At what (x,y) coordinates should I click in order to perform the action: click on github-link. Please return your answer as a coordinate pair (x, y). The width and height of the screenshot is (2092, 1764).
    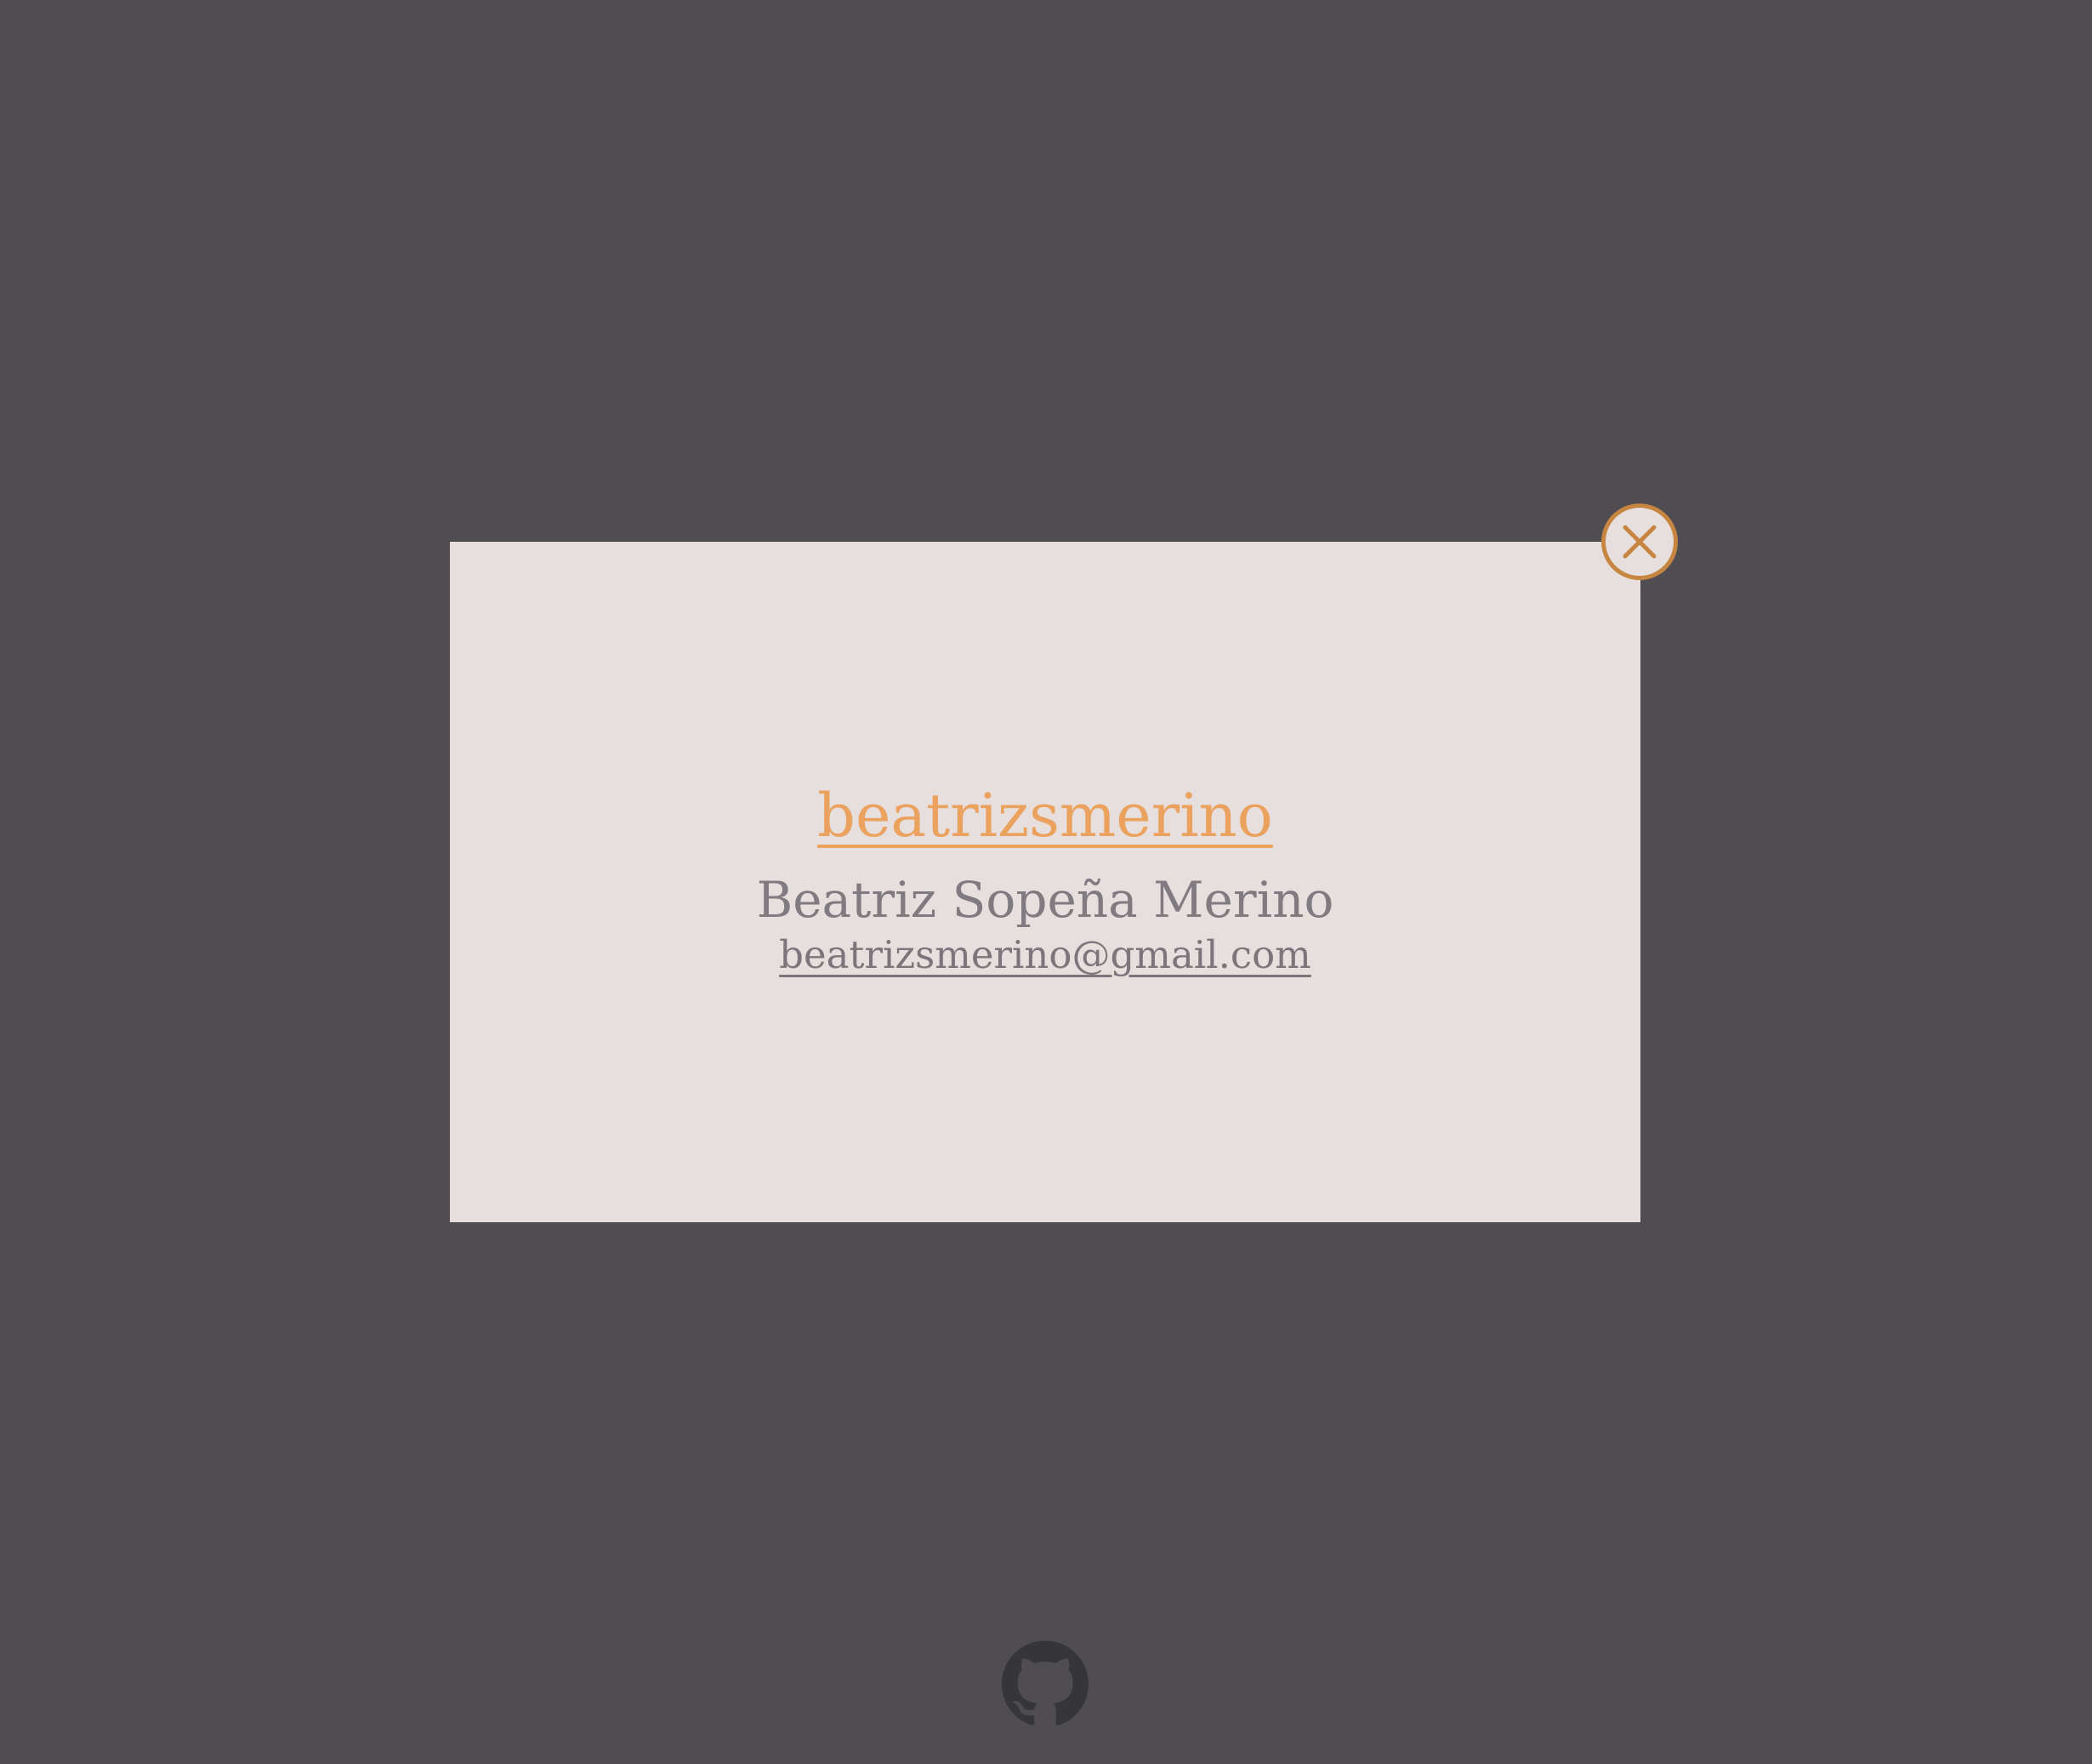
    Looking at the image, I should click on (1045, 1684).